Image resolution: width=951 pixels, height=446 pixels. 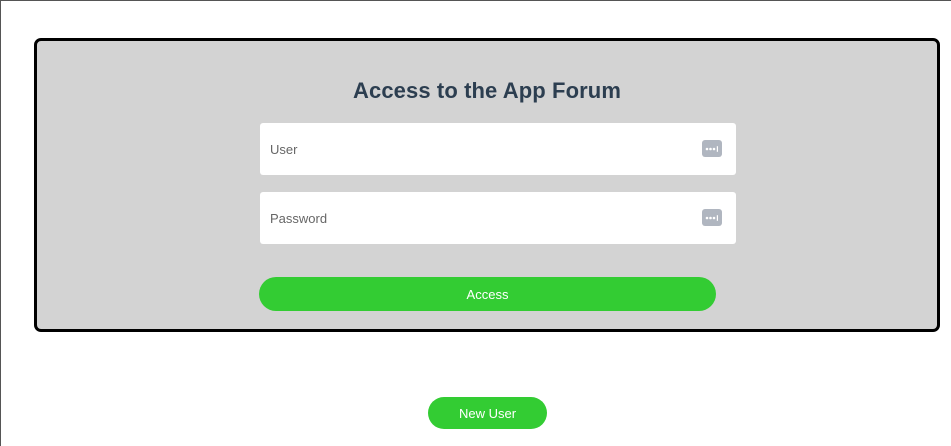 I want to click on new-user-button: New User, so click(x=487, y=413).